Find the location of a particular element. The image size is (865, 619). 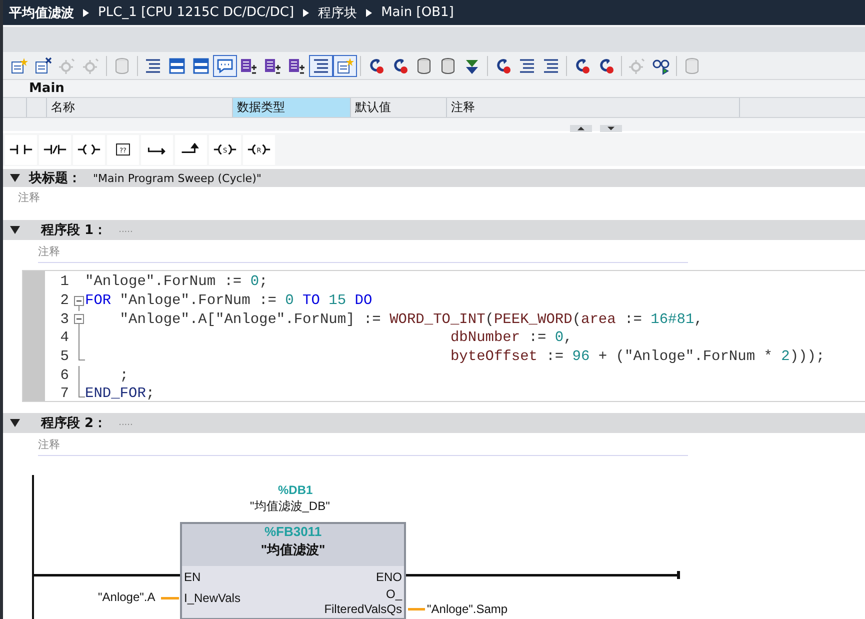

scroll-down-icon is located at coordinates (611, 128).